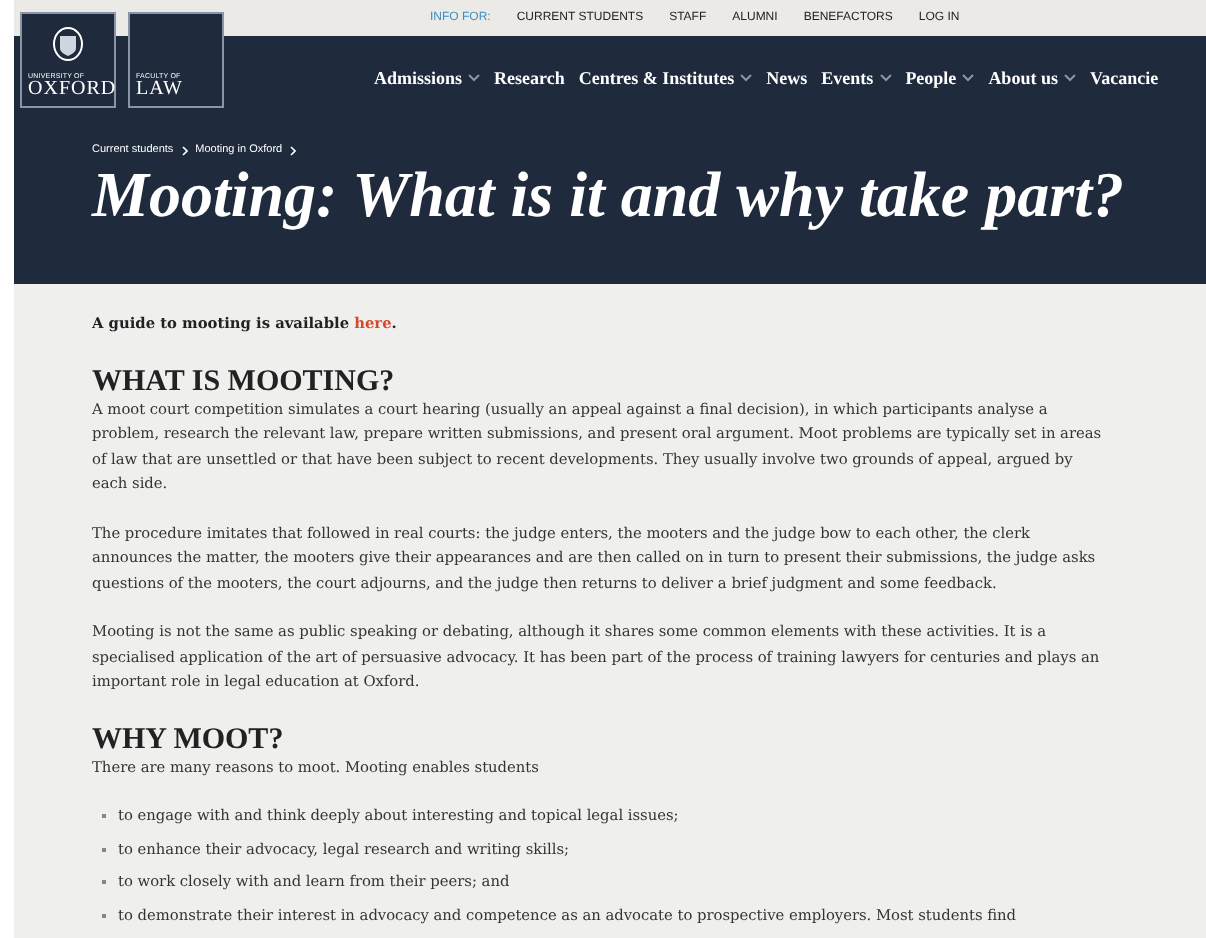  What do you see at coordinates (427, 78) in the screenshot?
I see `nav-link: Admissions` at bounding box center [427, 78].